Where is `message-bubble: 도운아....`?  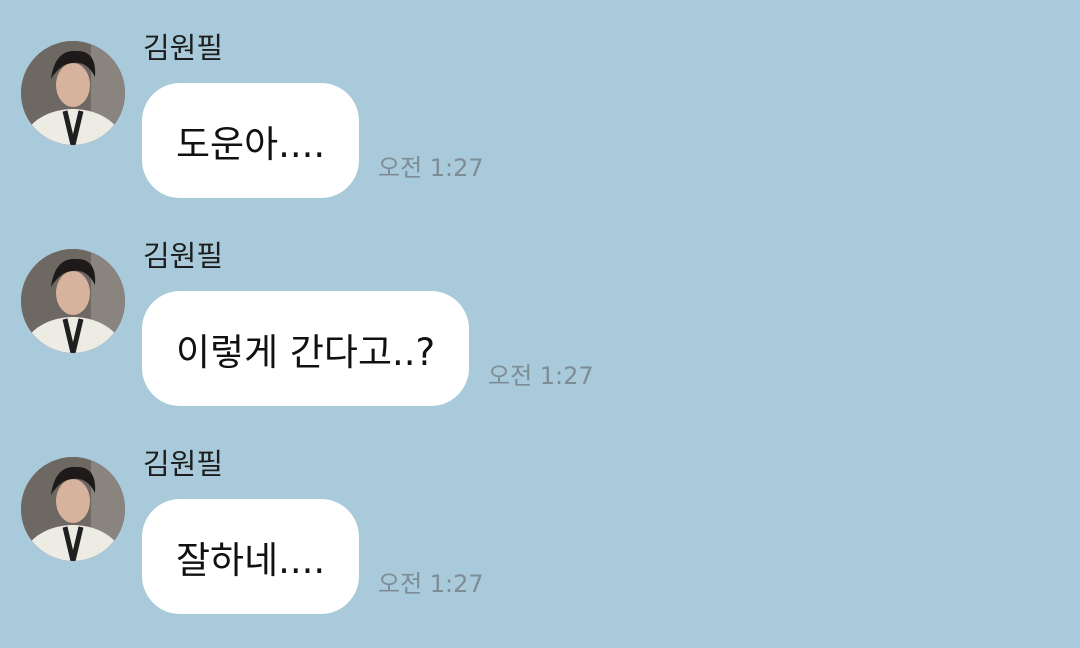
message-bubble: 도운아.... is located at coordinates (251, 140).